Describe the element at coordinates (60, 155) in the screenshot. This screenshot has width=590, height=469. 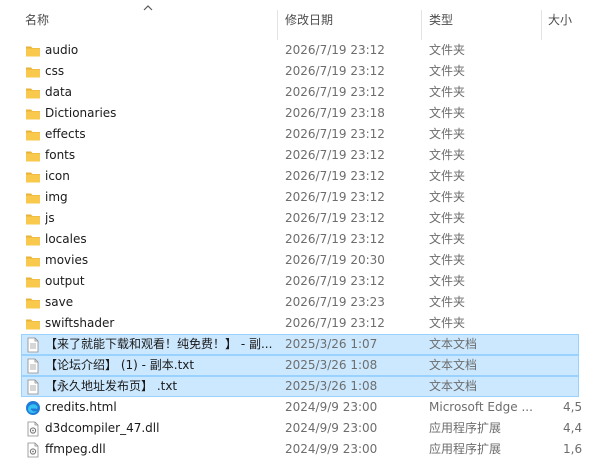
I see `file-name: fonts` at that location.